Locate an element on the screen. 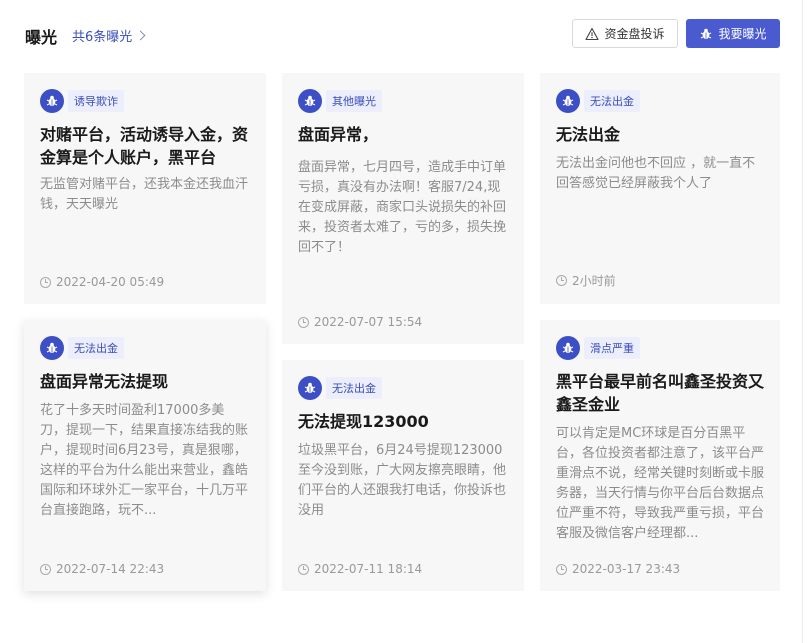 Image resolution: width=807 pixels, height=643 pixels. card-timestamp: 2022-04-20 05:49 is located at coordinates (102, 282).